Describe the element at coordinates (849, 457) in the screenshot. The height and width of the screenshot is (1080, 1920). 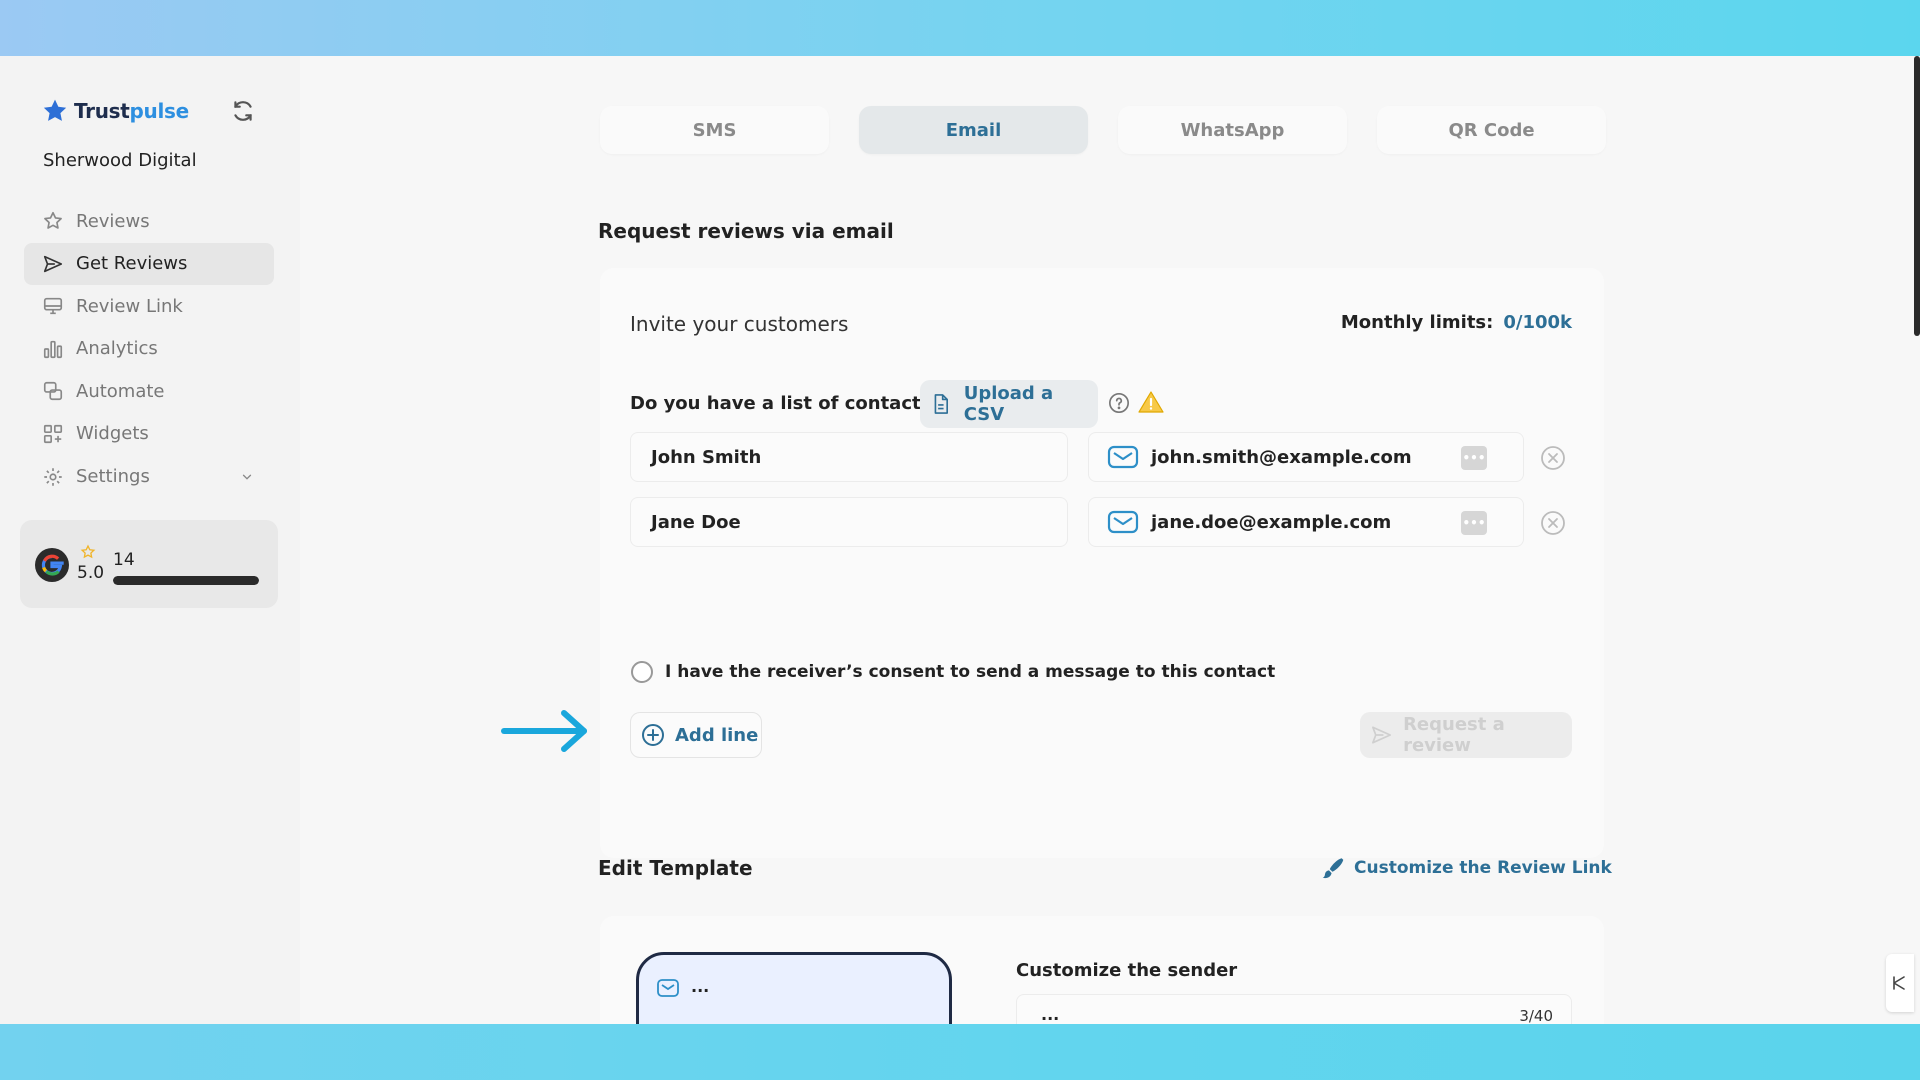
I see `contact-name-input: John Smith` at that location.